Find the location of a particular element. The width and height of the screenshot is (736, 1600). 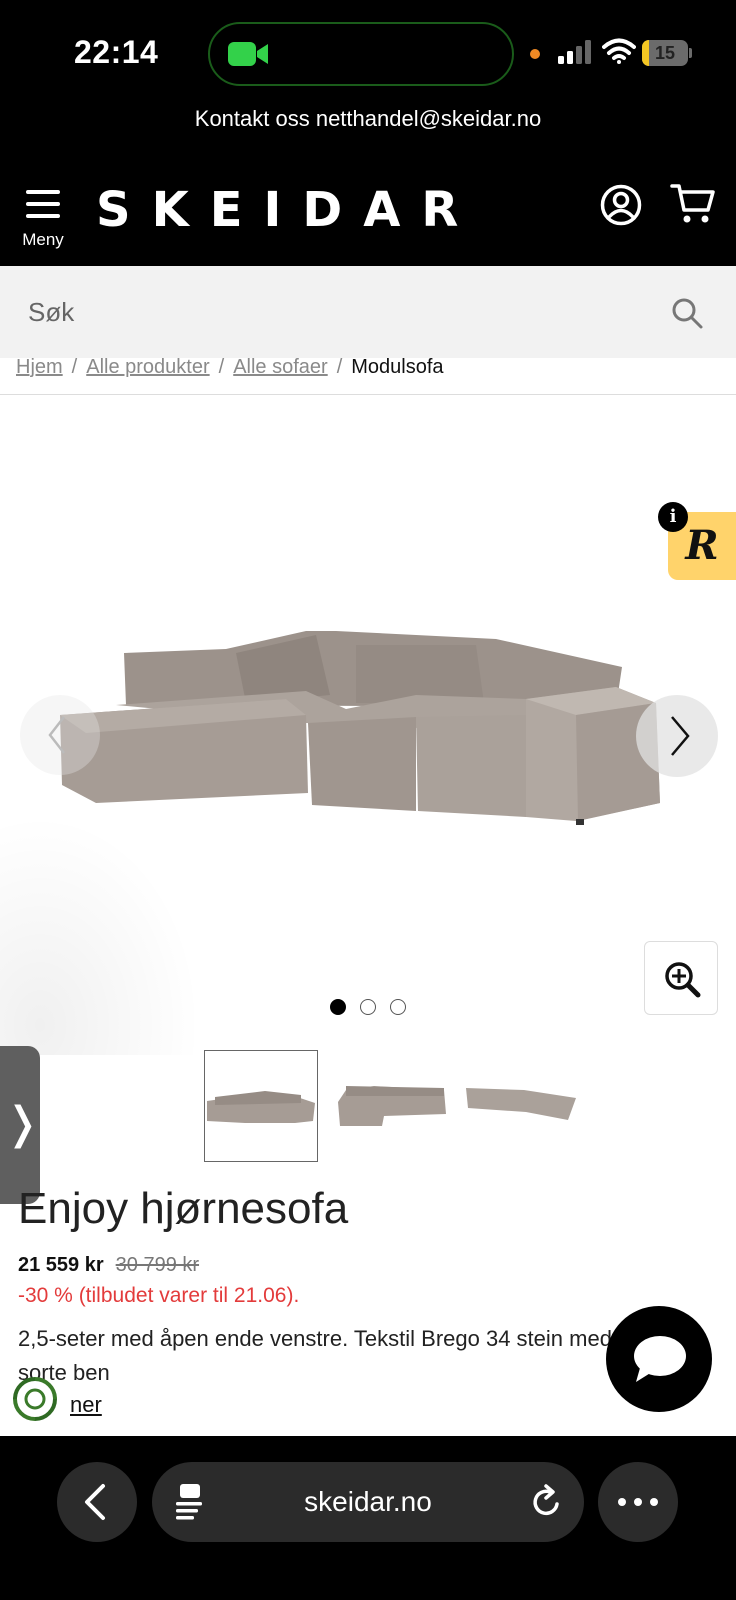

dynamic-island is located at coordinates (361, 54).